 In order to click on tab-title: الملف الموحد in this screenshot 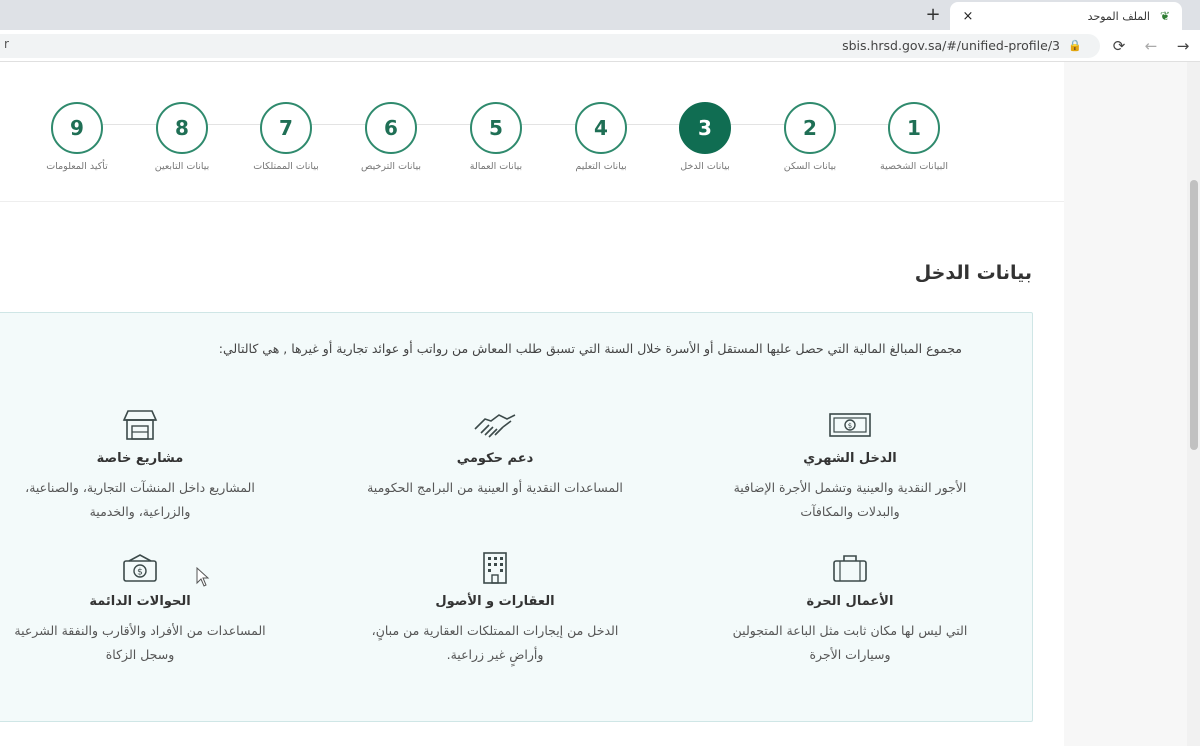, I will do `click(1118, 16)`.